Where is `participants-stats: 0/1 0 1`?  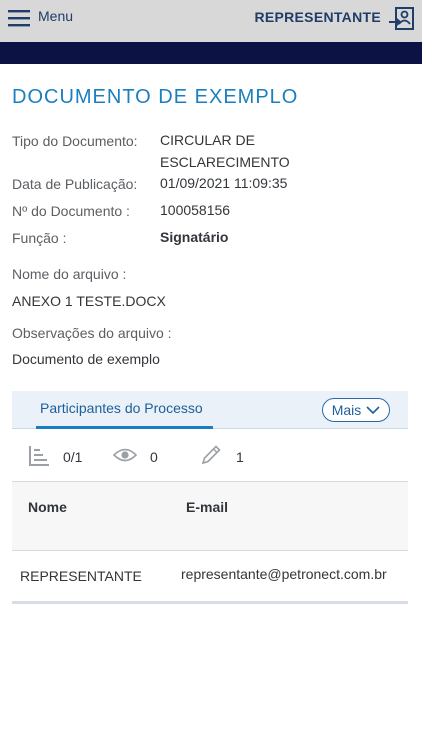 participants-stats: 0/1 0 1 is located at coordinates (210, 456).